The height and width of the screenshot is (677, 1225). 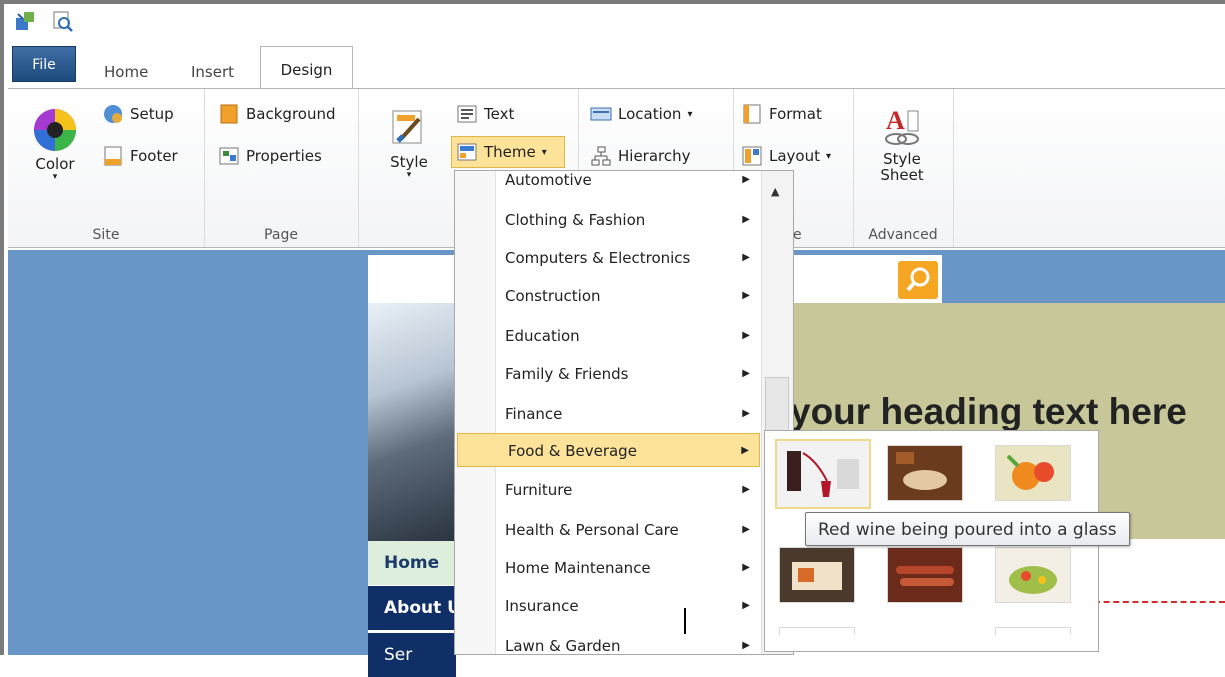 What do you see at coordinates (925, 575) in the screenshot?
I see `theme-thumbnail-sausages` at bounding box center [925, 575].